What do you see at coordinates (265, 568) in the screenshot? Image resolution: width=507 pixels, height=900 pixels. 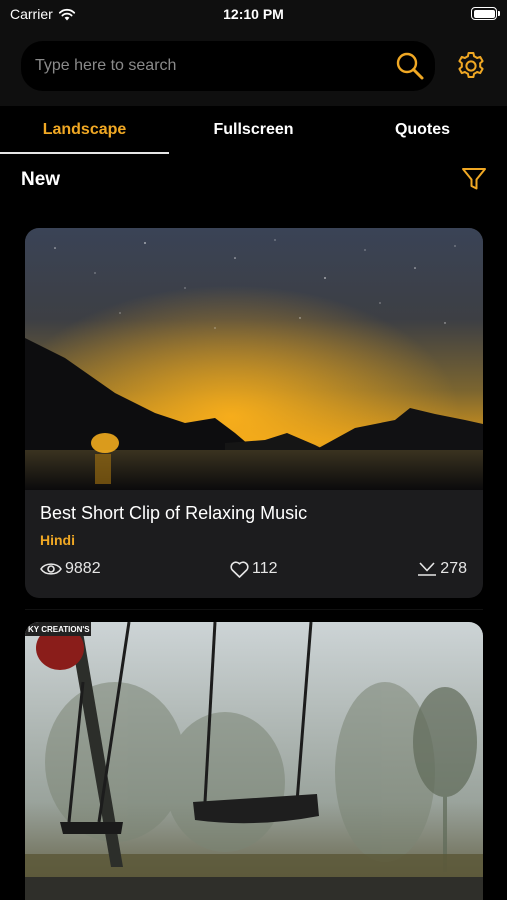 I see `likes-value: 112` at bounding box center [265, 568].